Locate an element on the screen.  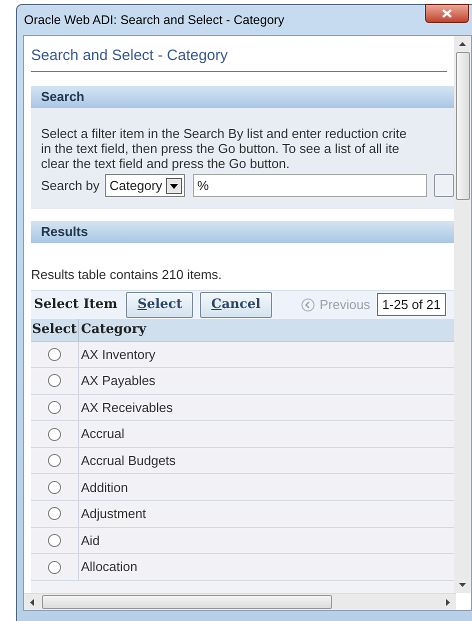
search-field: % is located at coordinates (310, 185).